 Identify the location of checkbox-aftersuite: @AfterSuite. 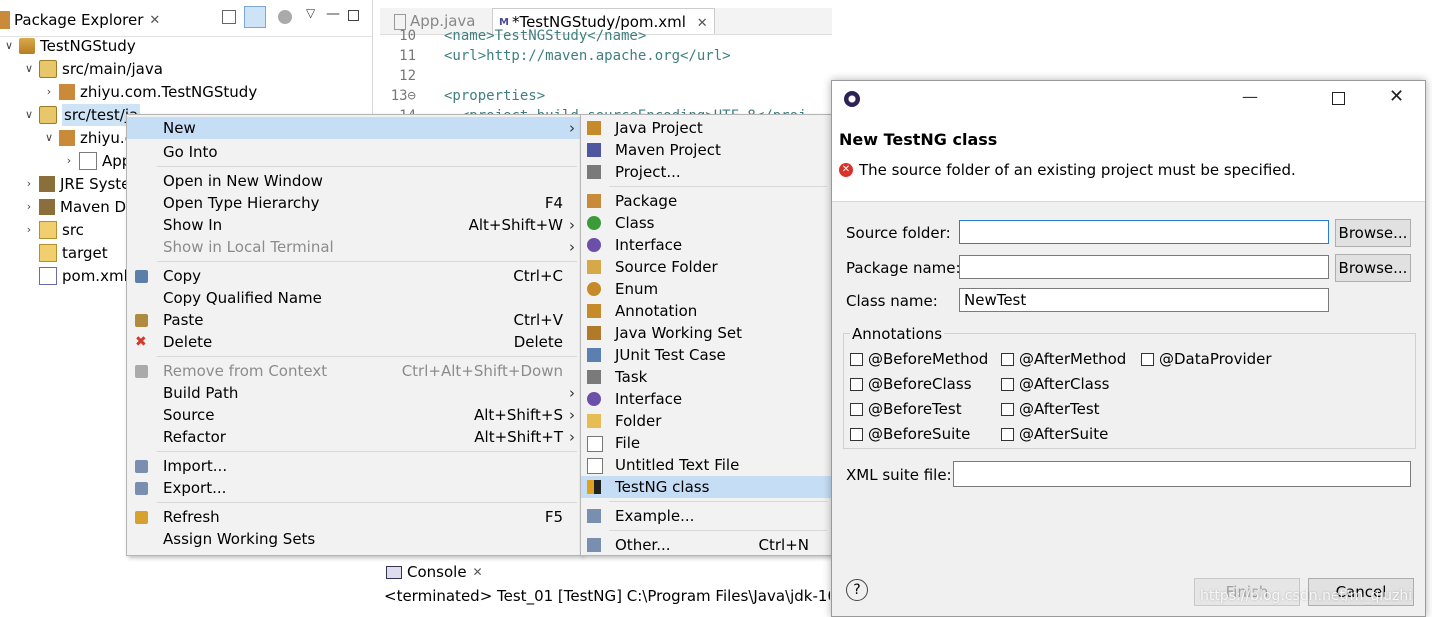
(1054, 434).